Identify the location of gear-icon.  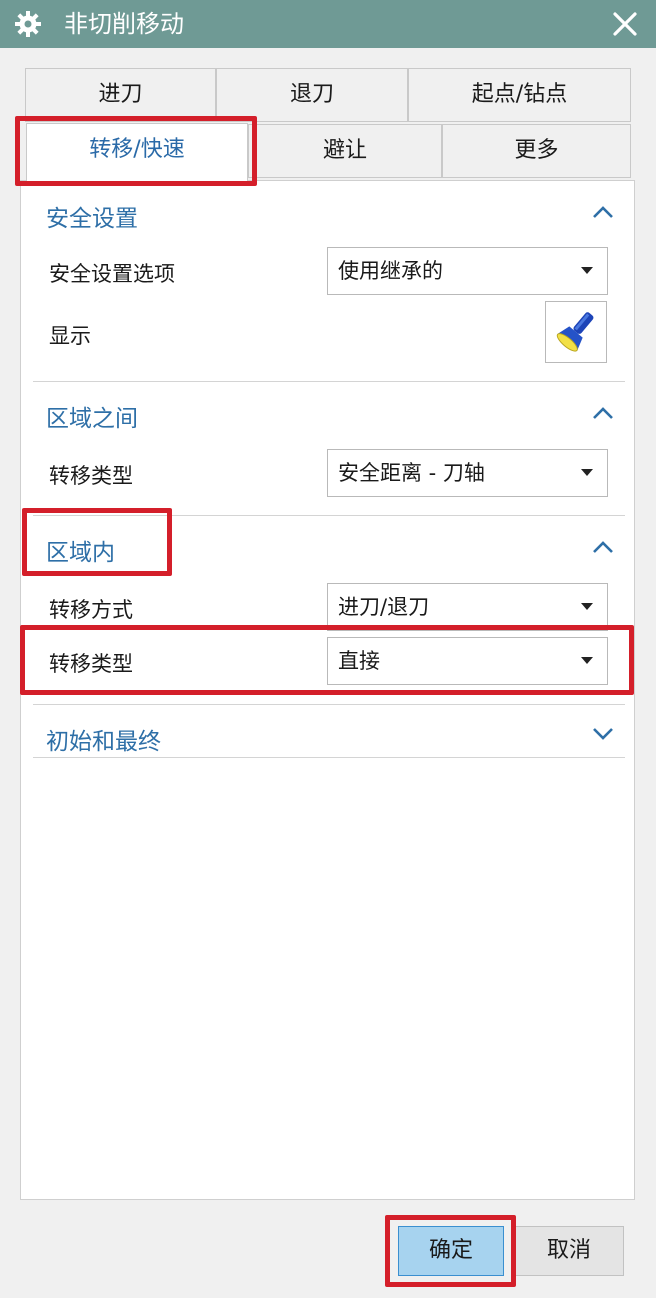
(28, 24).